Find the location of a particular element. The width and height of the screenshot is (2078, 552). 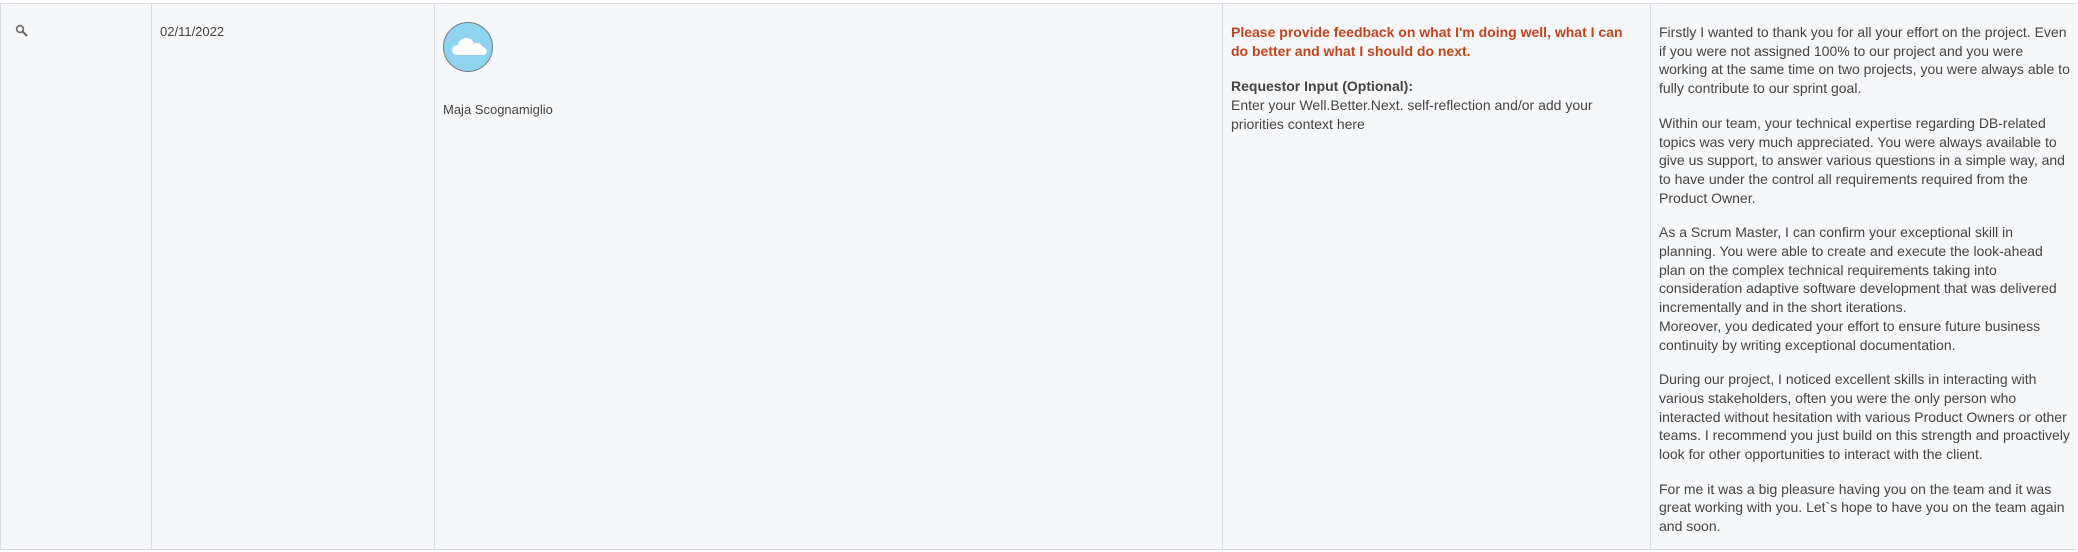

avatar is located at coordinates (468, 47).